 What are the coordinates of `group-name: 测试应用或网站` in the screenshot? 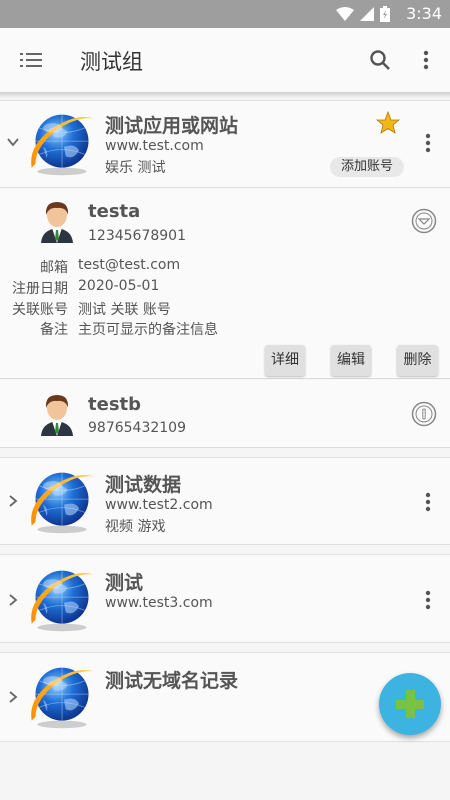 It's located at (172, 126).